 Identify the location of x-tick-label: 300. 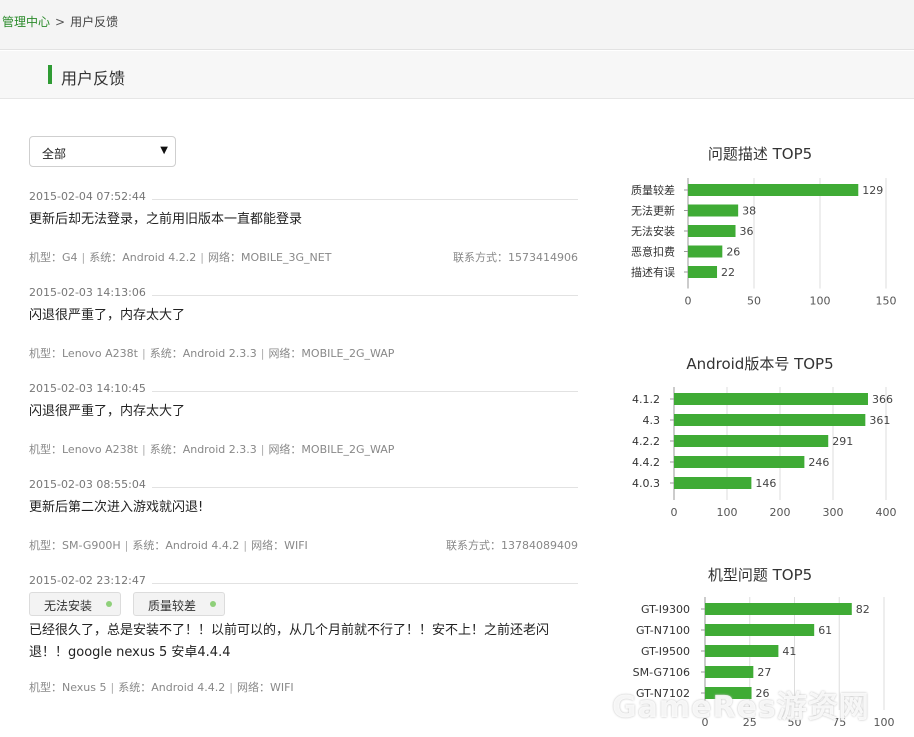
(833, 512).